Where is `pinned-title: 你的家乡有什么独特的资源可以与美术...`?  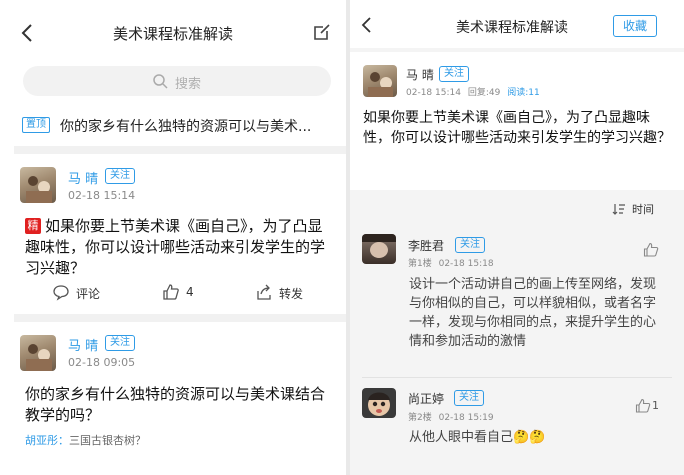 pinned-title: 你的家乡有什么独特的资源可以与美术... is located at coordinates (186, 127).